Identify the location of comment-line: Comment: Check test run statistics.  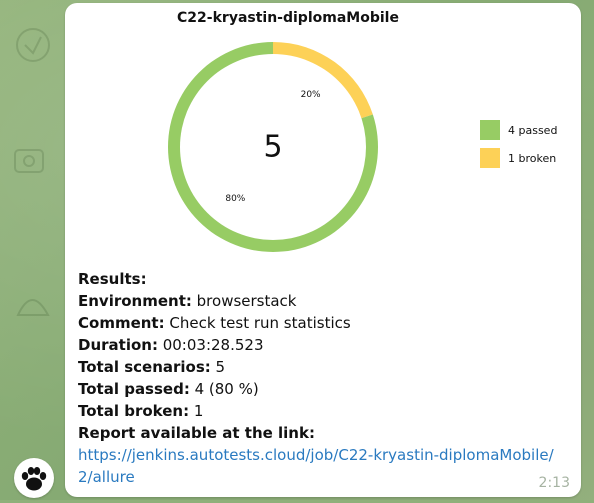
(214, 323).